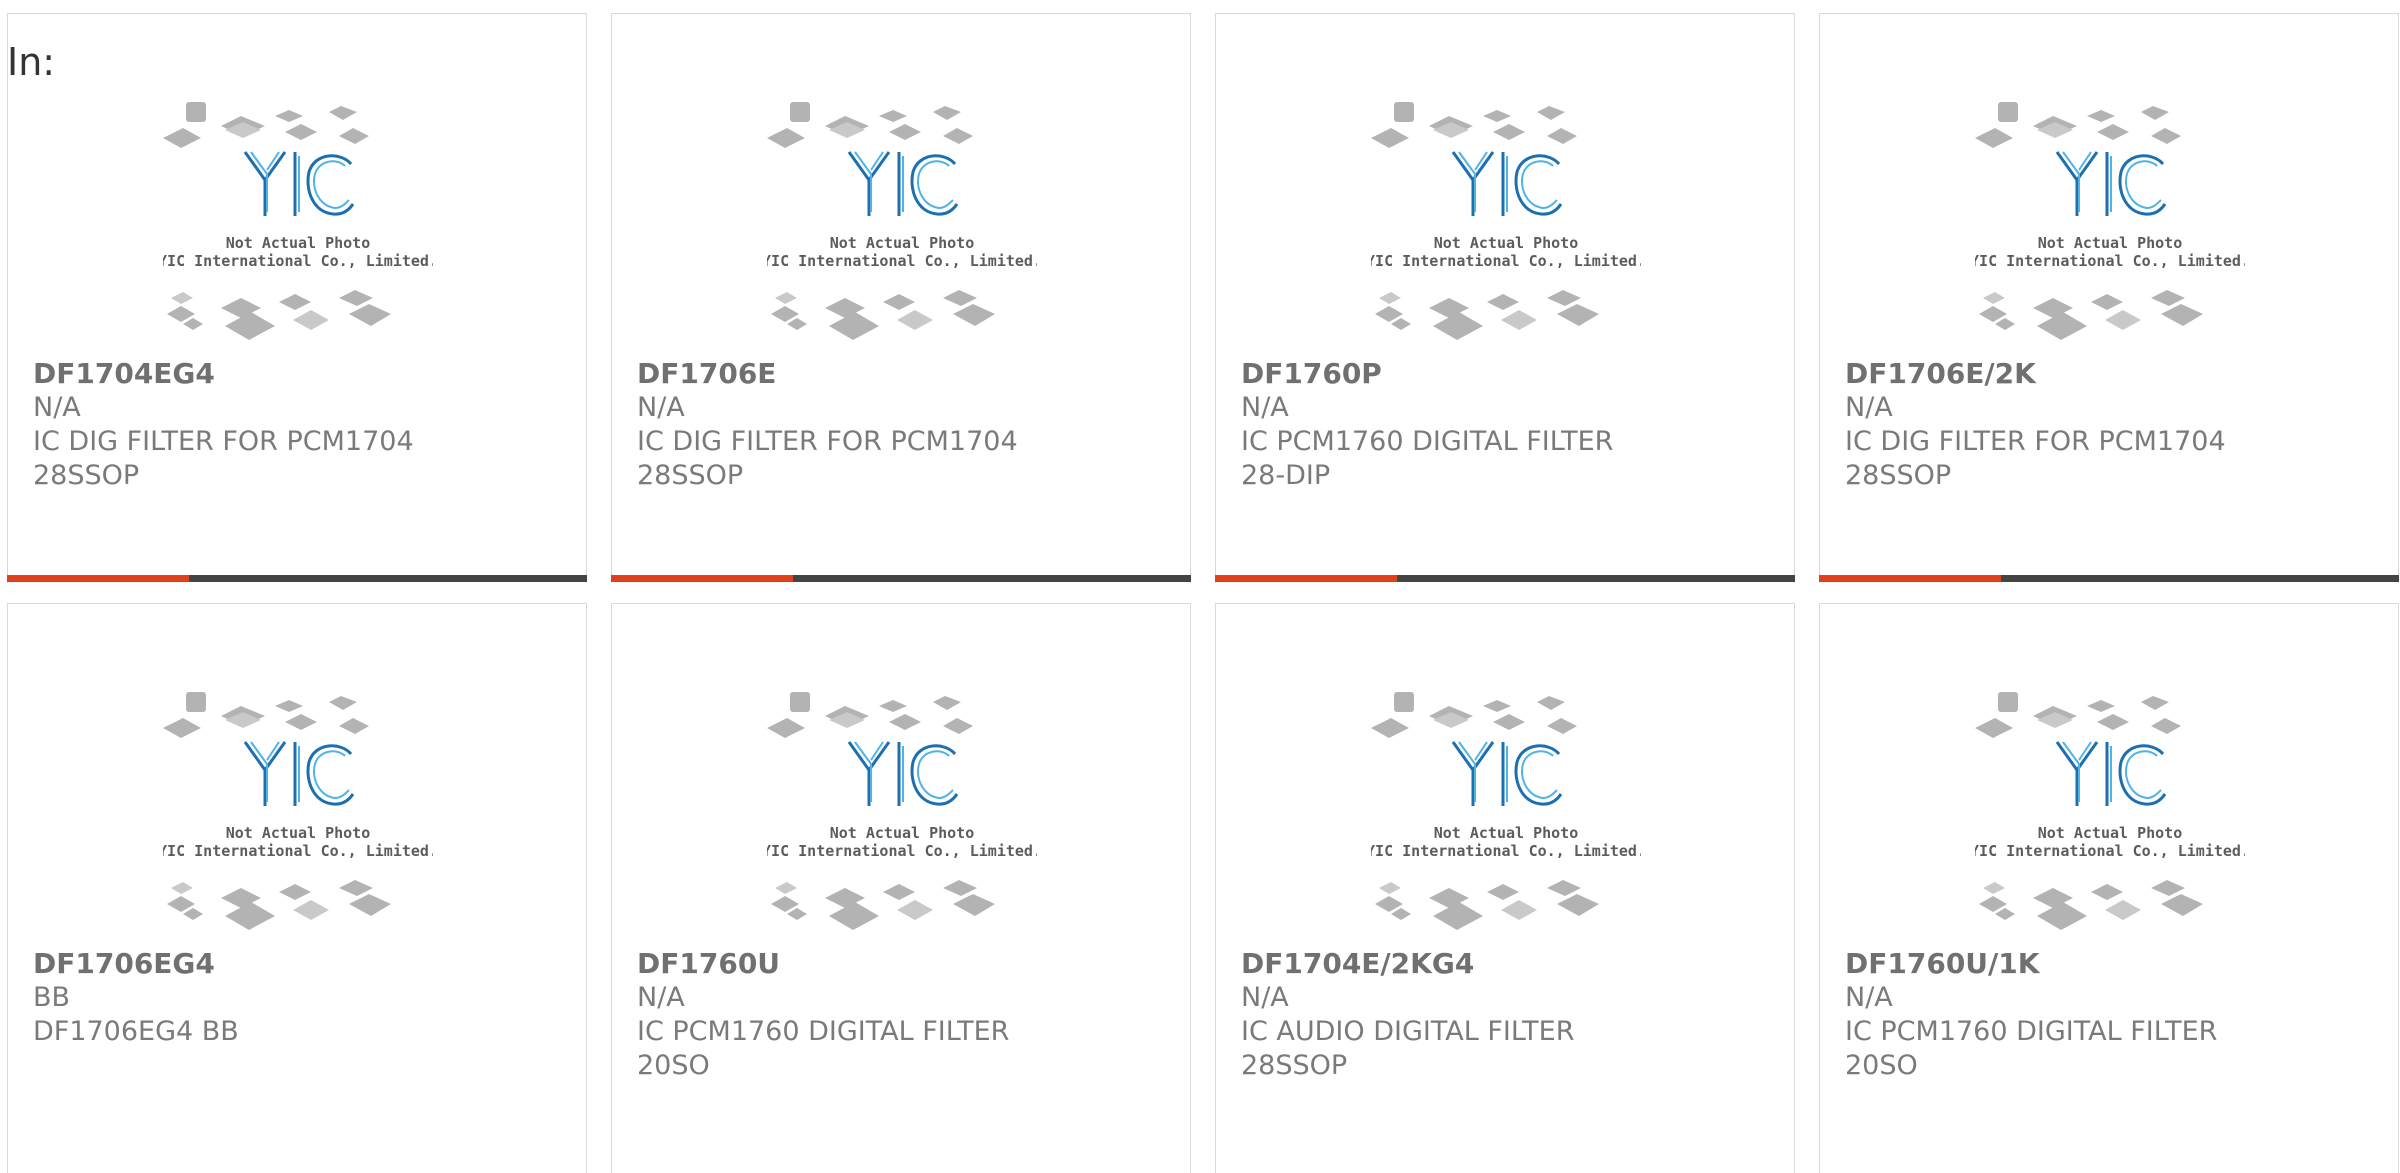 Image resolution: width=2400 pixels, height=1173 pixels. What do you see at coordinates (1471, 374) in the screenshot?
I see `part-number: DF1760P` at bounding box center [1471, 374].